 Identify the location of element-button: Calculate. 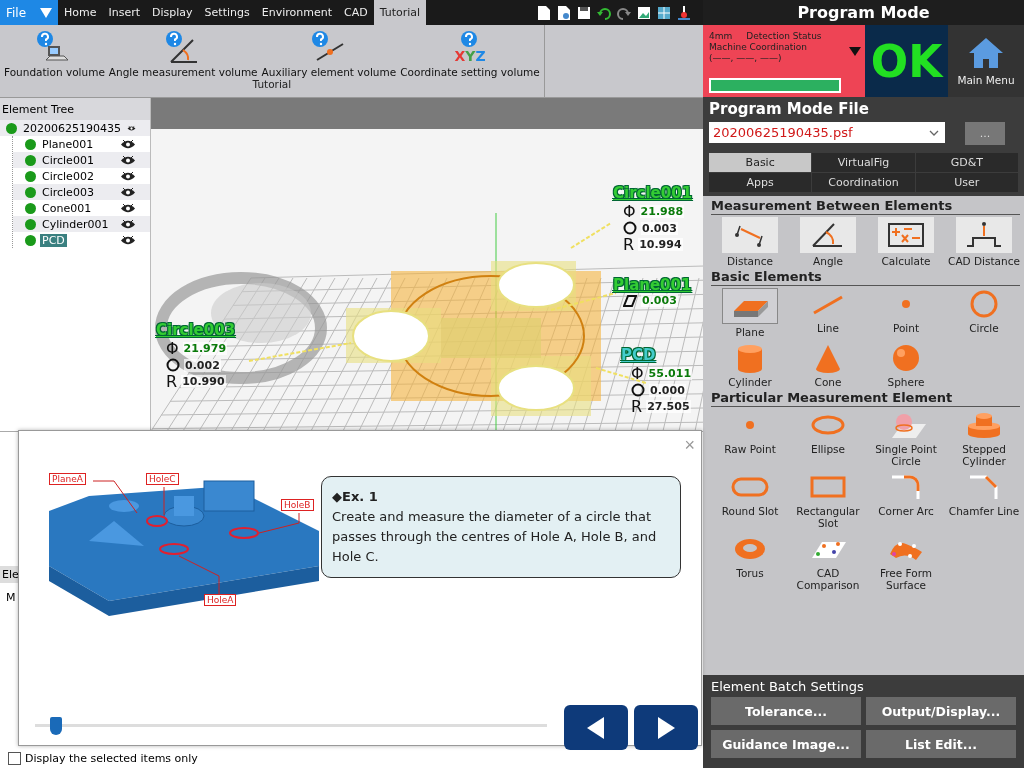
(906, 242).